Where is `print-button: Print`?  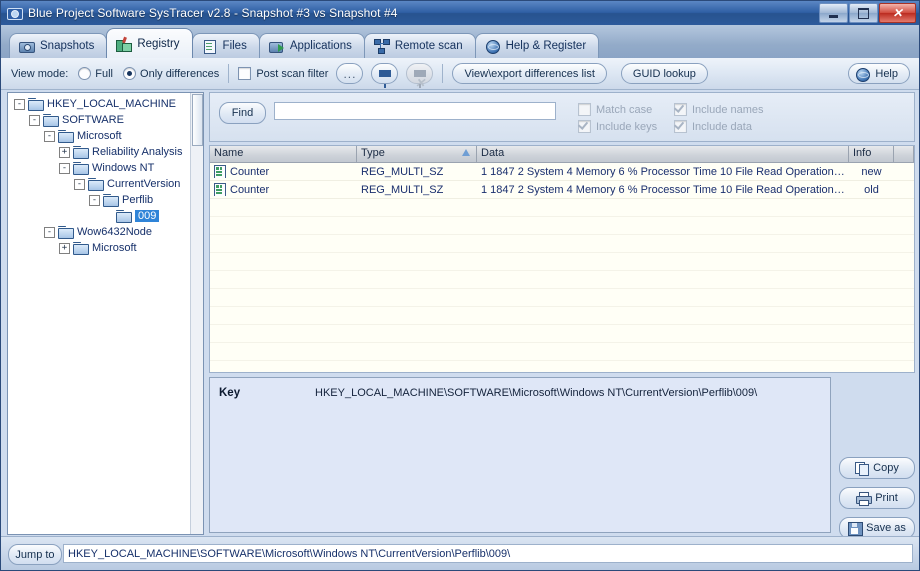 print-button: Print is located at coordinates (877, 498).